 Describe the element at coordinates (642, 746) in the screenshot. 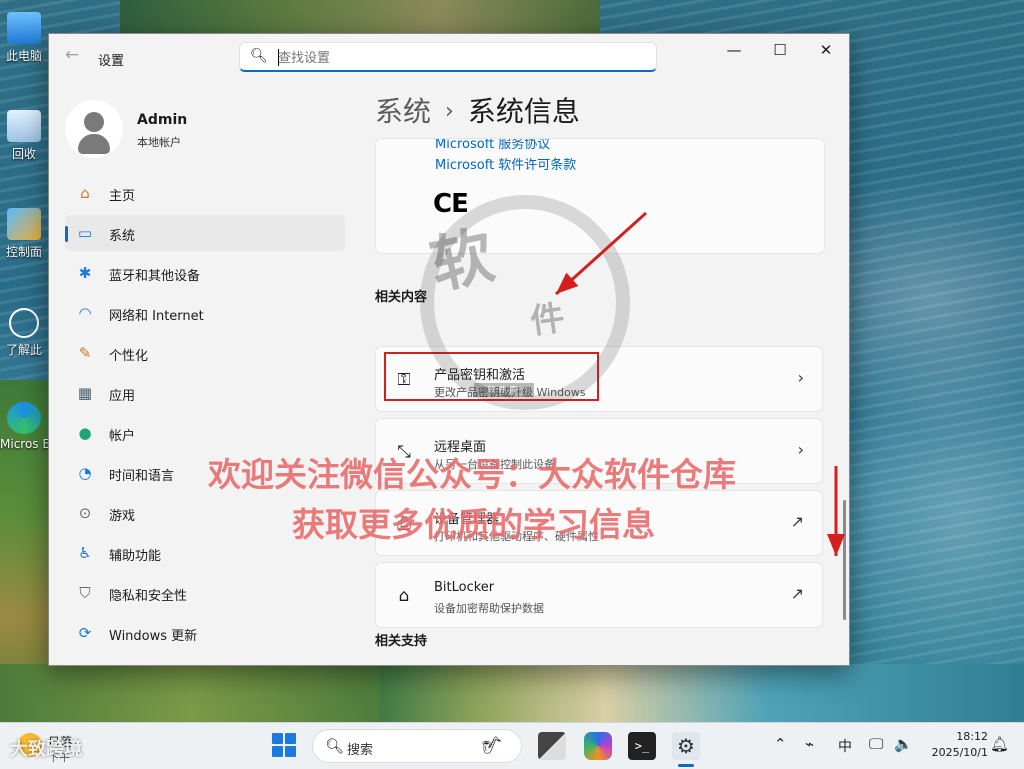

I see `terminal-icon: >_` at that location.